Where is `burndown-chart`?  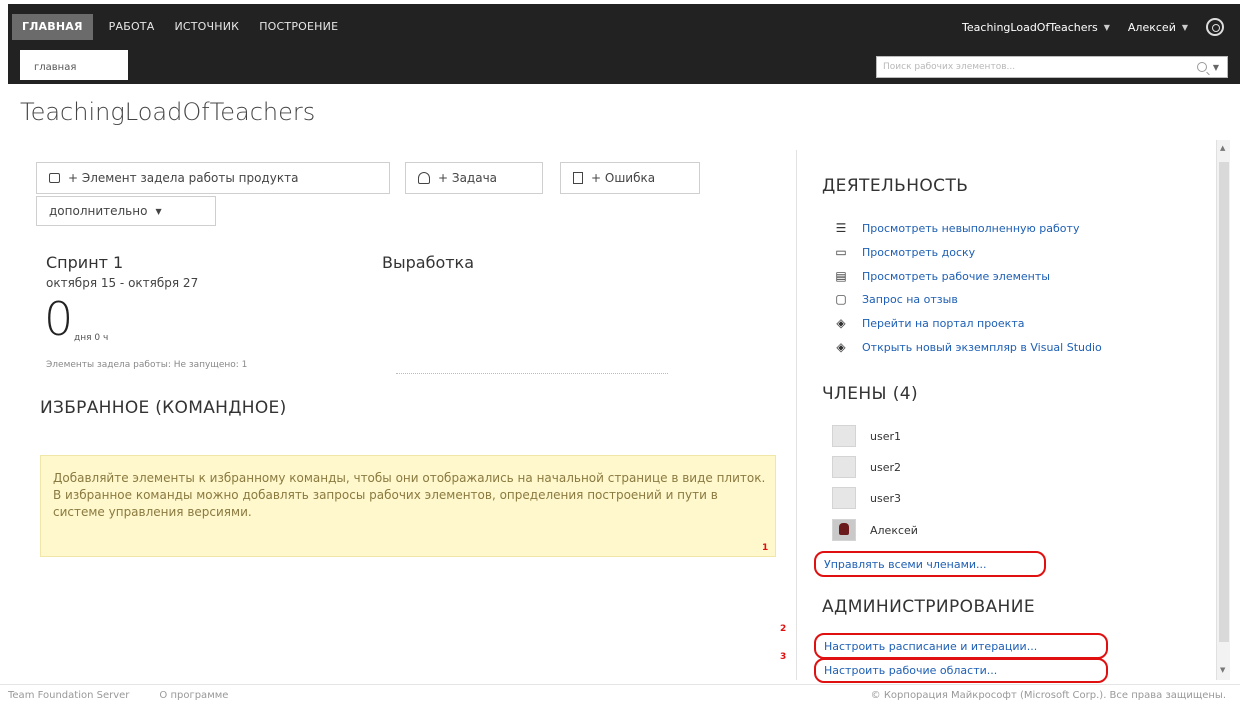
burndown-chart is located at coordinates (532, 328).